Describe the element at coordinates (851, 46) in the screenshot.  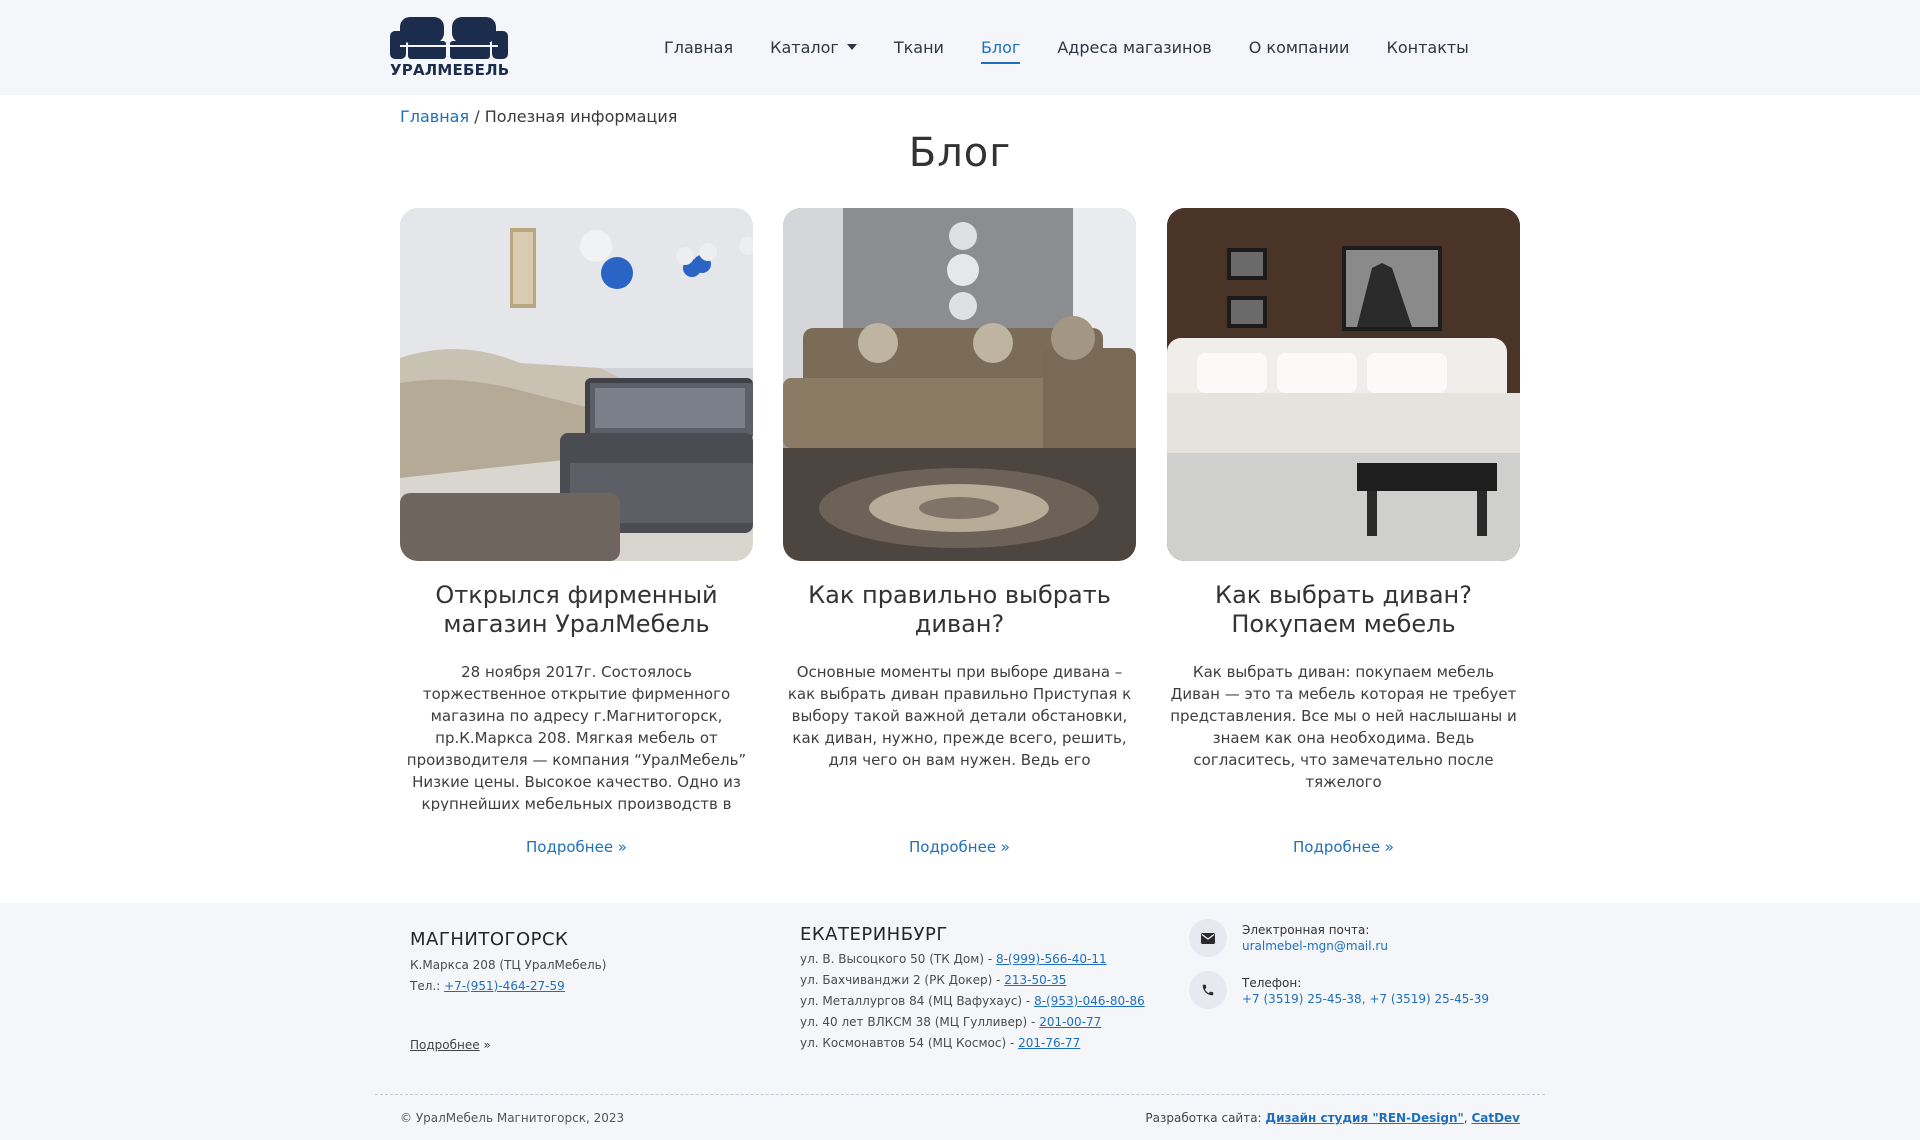
I see `chevron-down-icon` at that location.